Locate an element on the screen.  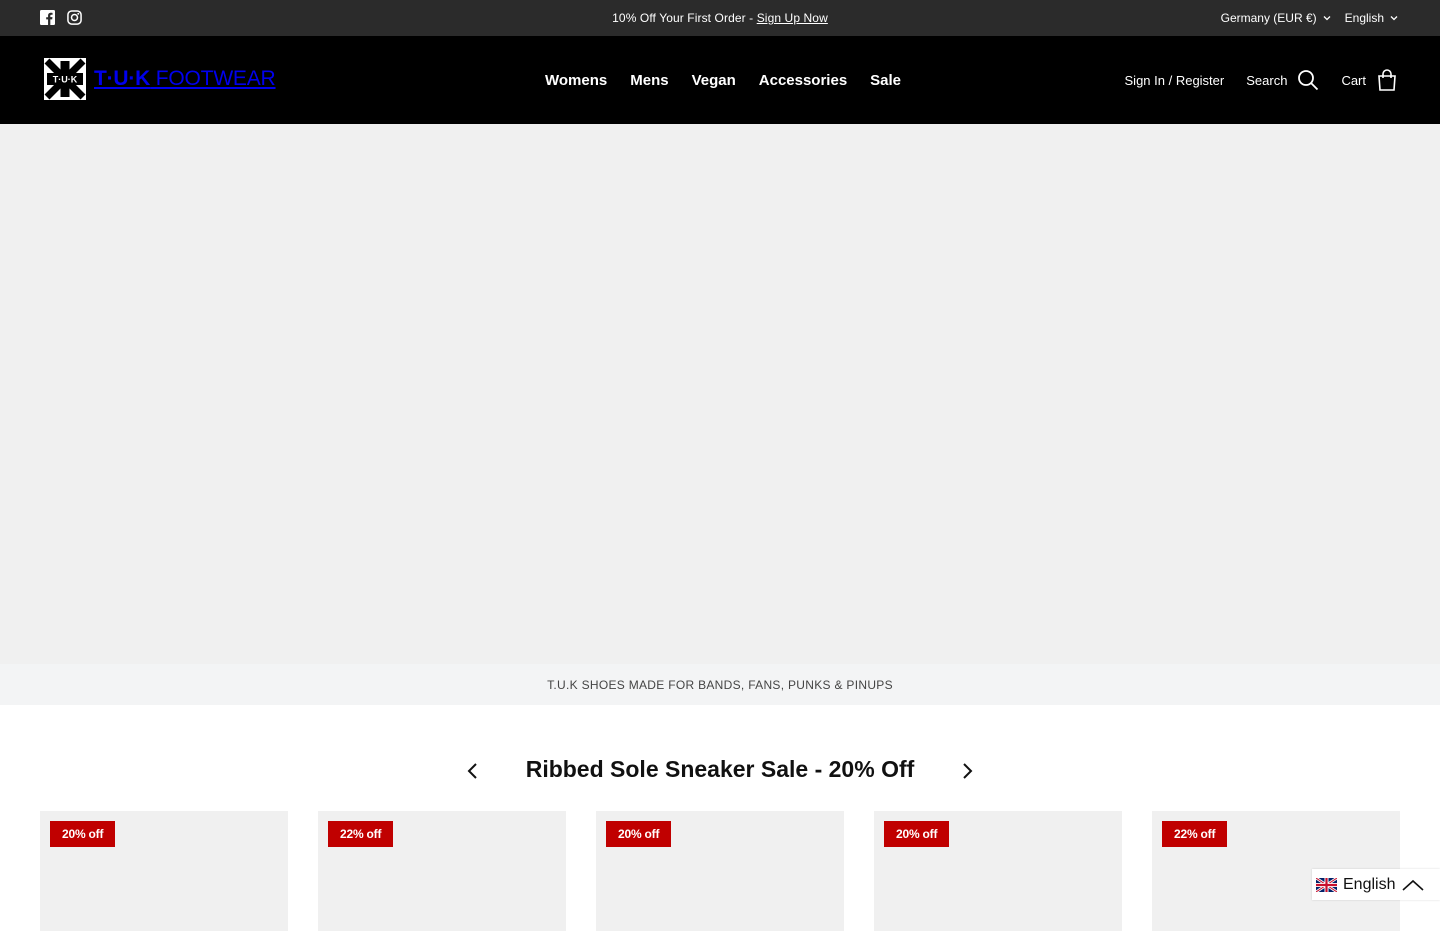
main-nav: Womens Mens Vegan Accessories Sale is located at coordinates (723, 80).